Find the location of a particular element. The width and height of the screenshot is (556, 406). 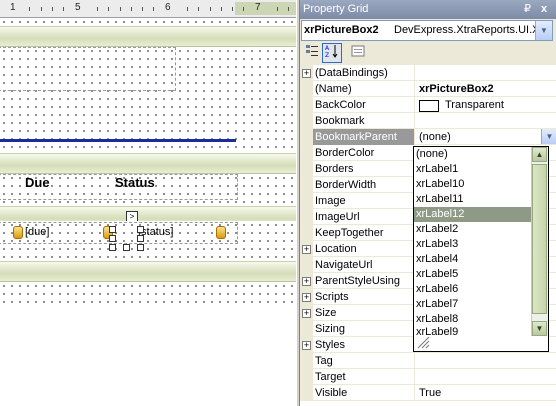

property-value: Transparent is located at coordinates (474, 105).